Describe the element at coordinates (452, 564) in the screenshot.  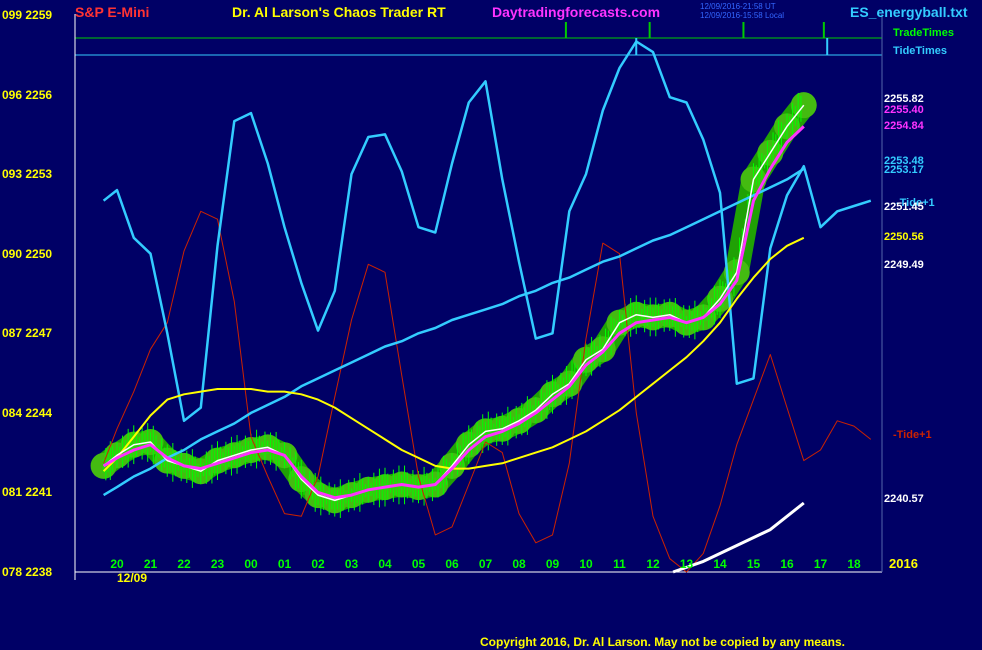
I see `x-tick-label: 06` at that location.